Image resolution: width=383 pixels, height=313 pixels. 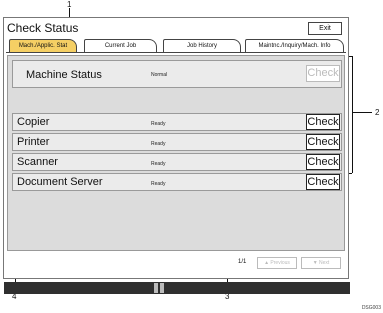 What do you see at coordinates (362, 112) in the screenshot?
I see `callout-2-line` at bounding box center [362, 112].